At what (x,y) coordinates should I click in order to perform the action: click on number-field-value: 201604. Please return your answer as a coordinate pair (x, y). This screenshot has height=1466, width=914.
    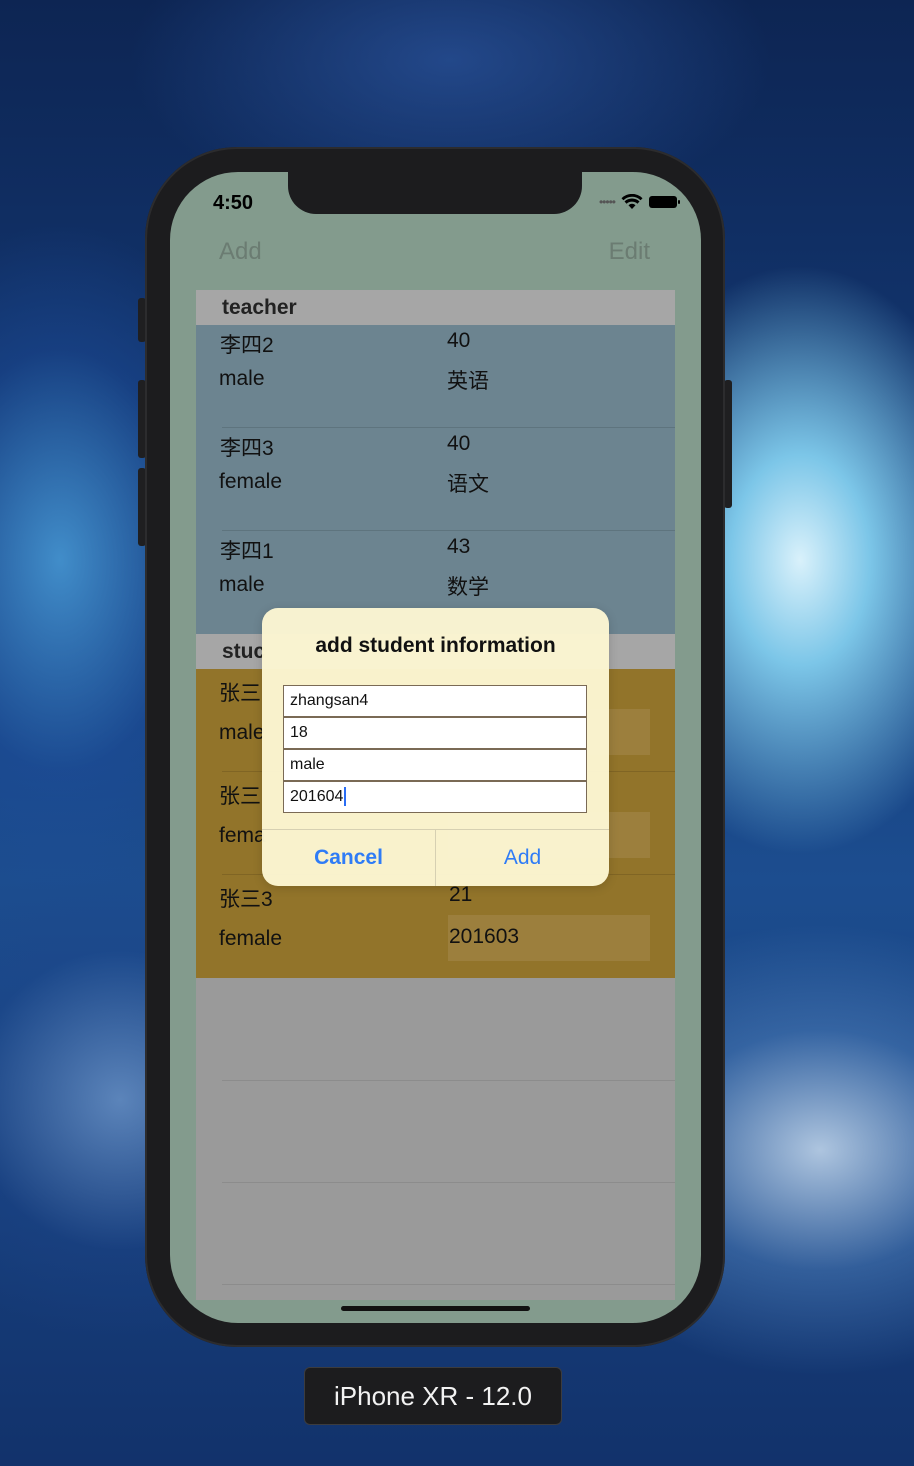
    Looking at the image, I should click on (317, 796).